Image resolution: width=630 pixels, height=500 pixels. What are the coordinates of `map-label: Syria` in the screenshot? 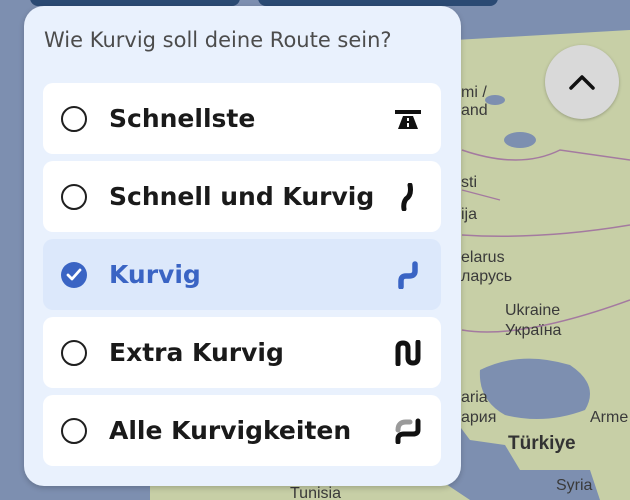 It's located at (574, 485).